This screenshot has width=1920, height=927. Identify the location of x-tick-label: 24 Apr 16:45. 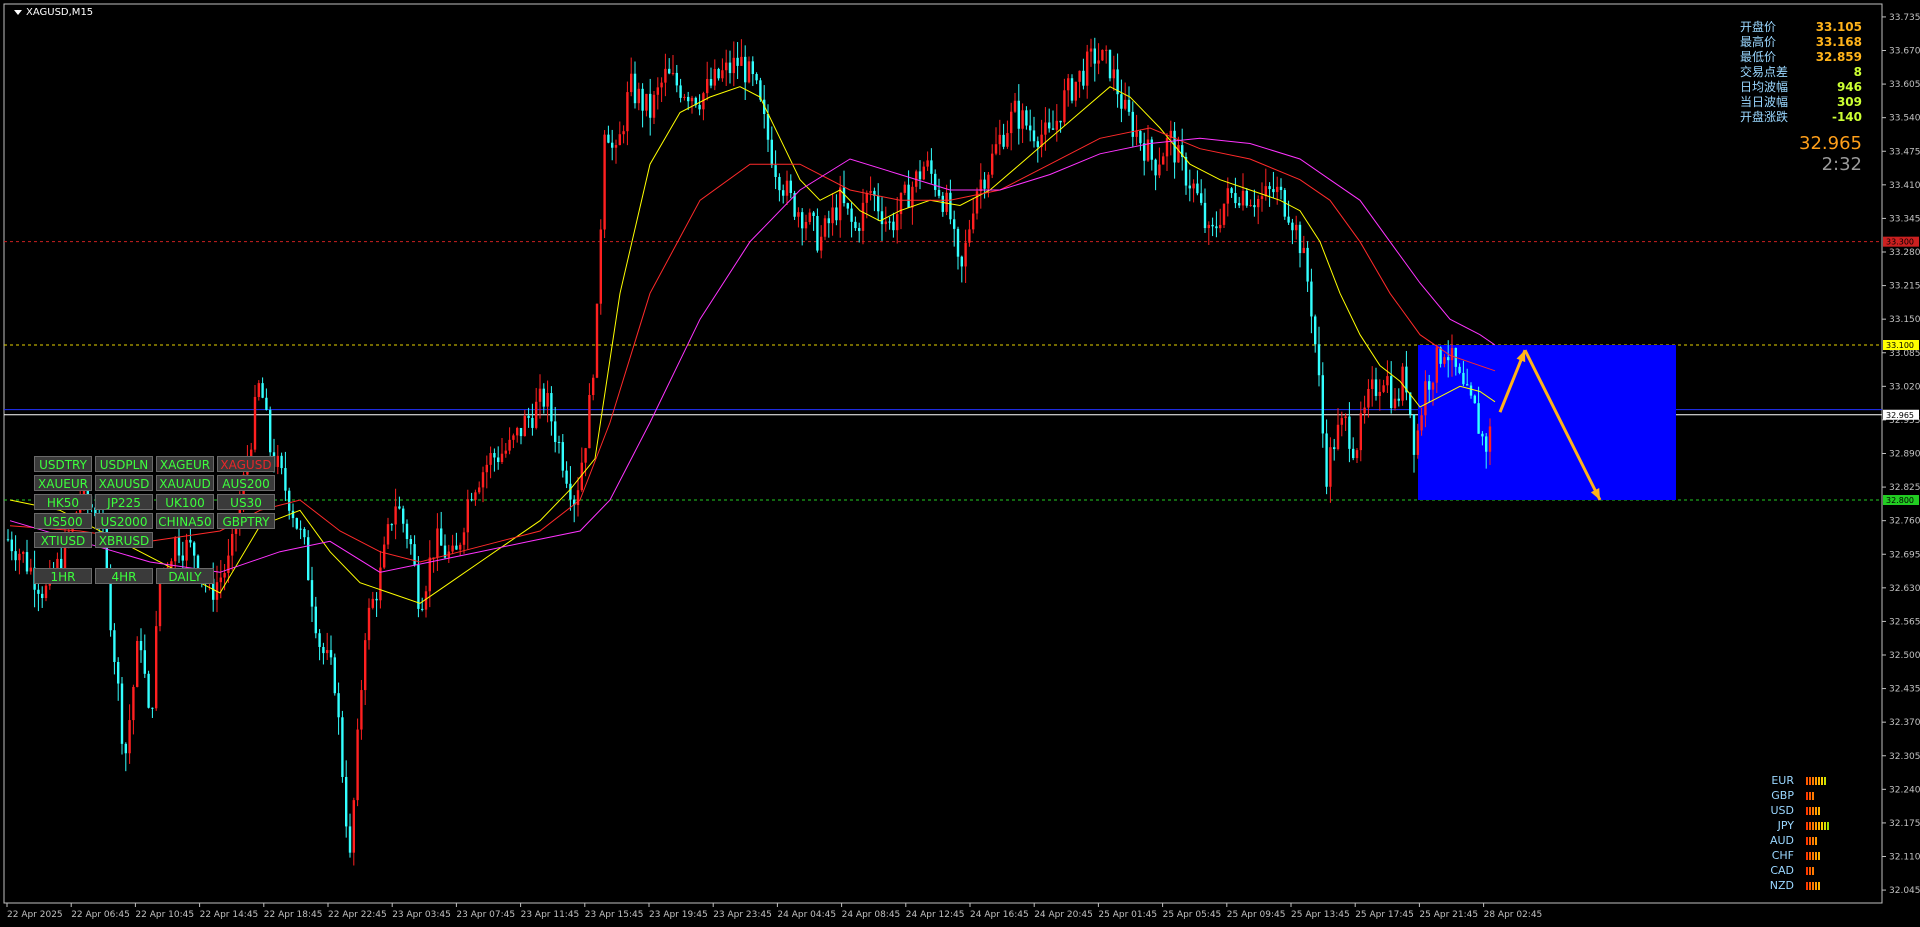
(999, 915).